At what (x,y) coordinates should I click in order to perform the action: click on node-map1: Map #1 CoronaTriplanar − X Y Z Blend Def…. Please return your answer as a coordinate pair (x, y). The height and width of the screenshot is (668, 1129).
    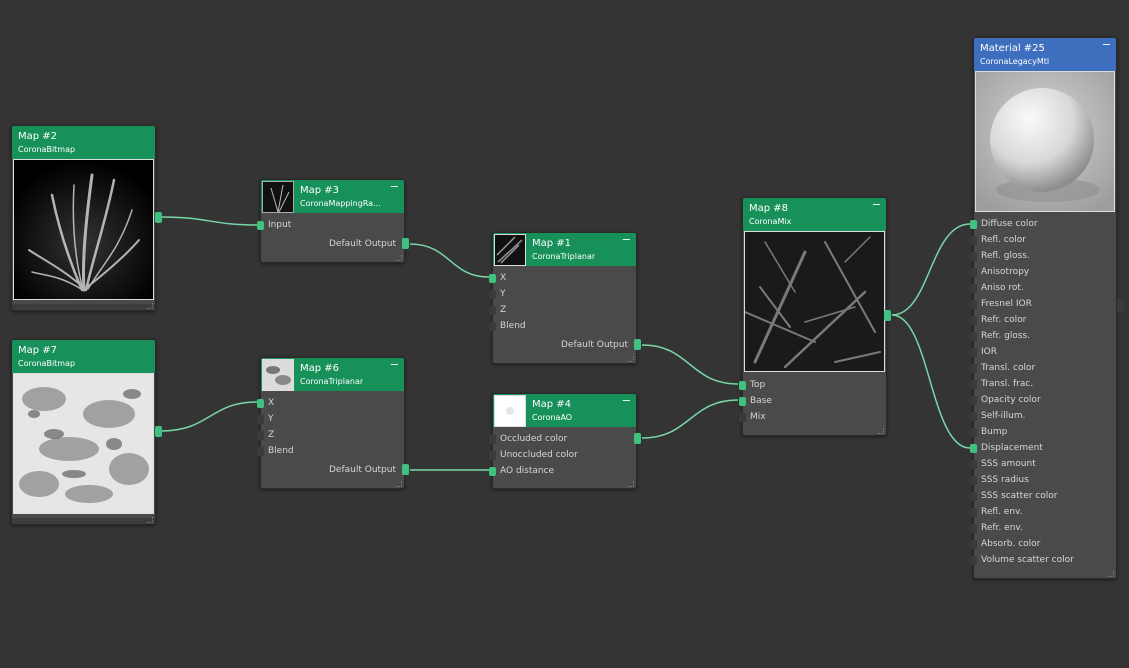
    Looking at the image, I should click on (565, 298).